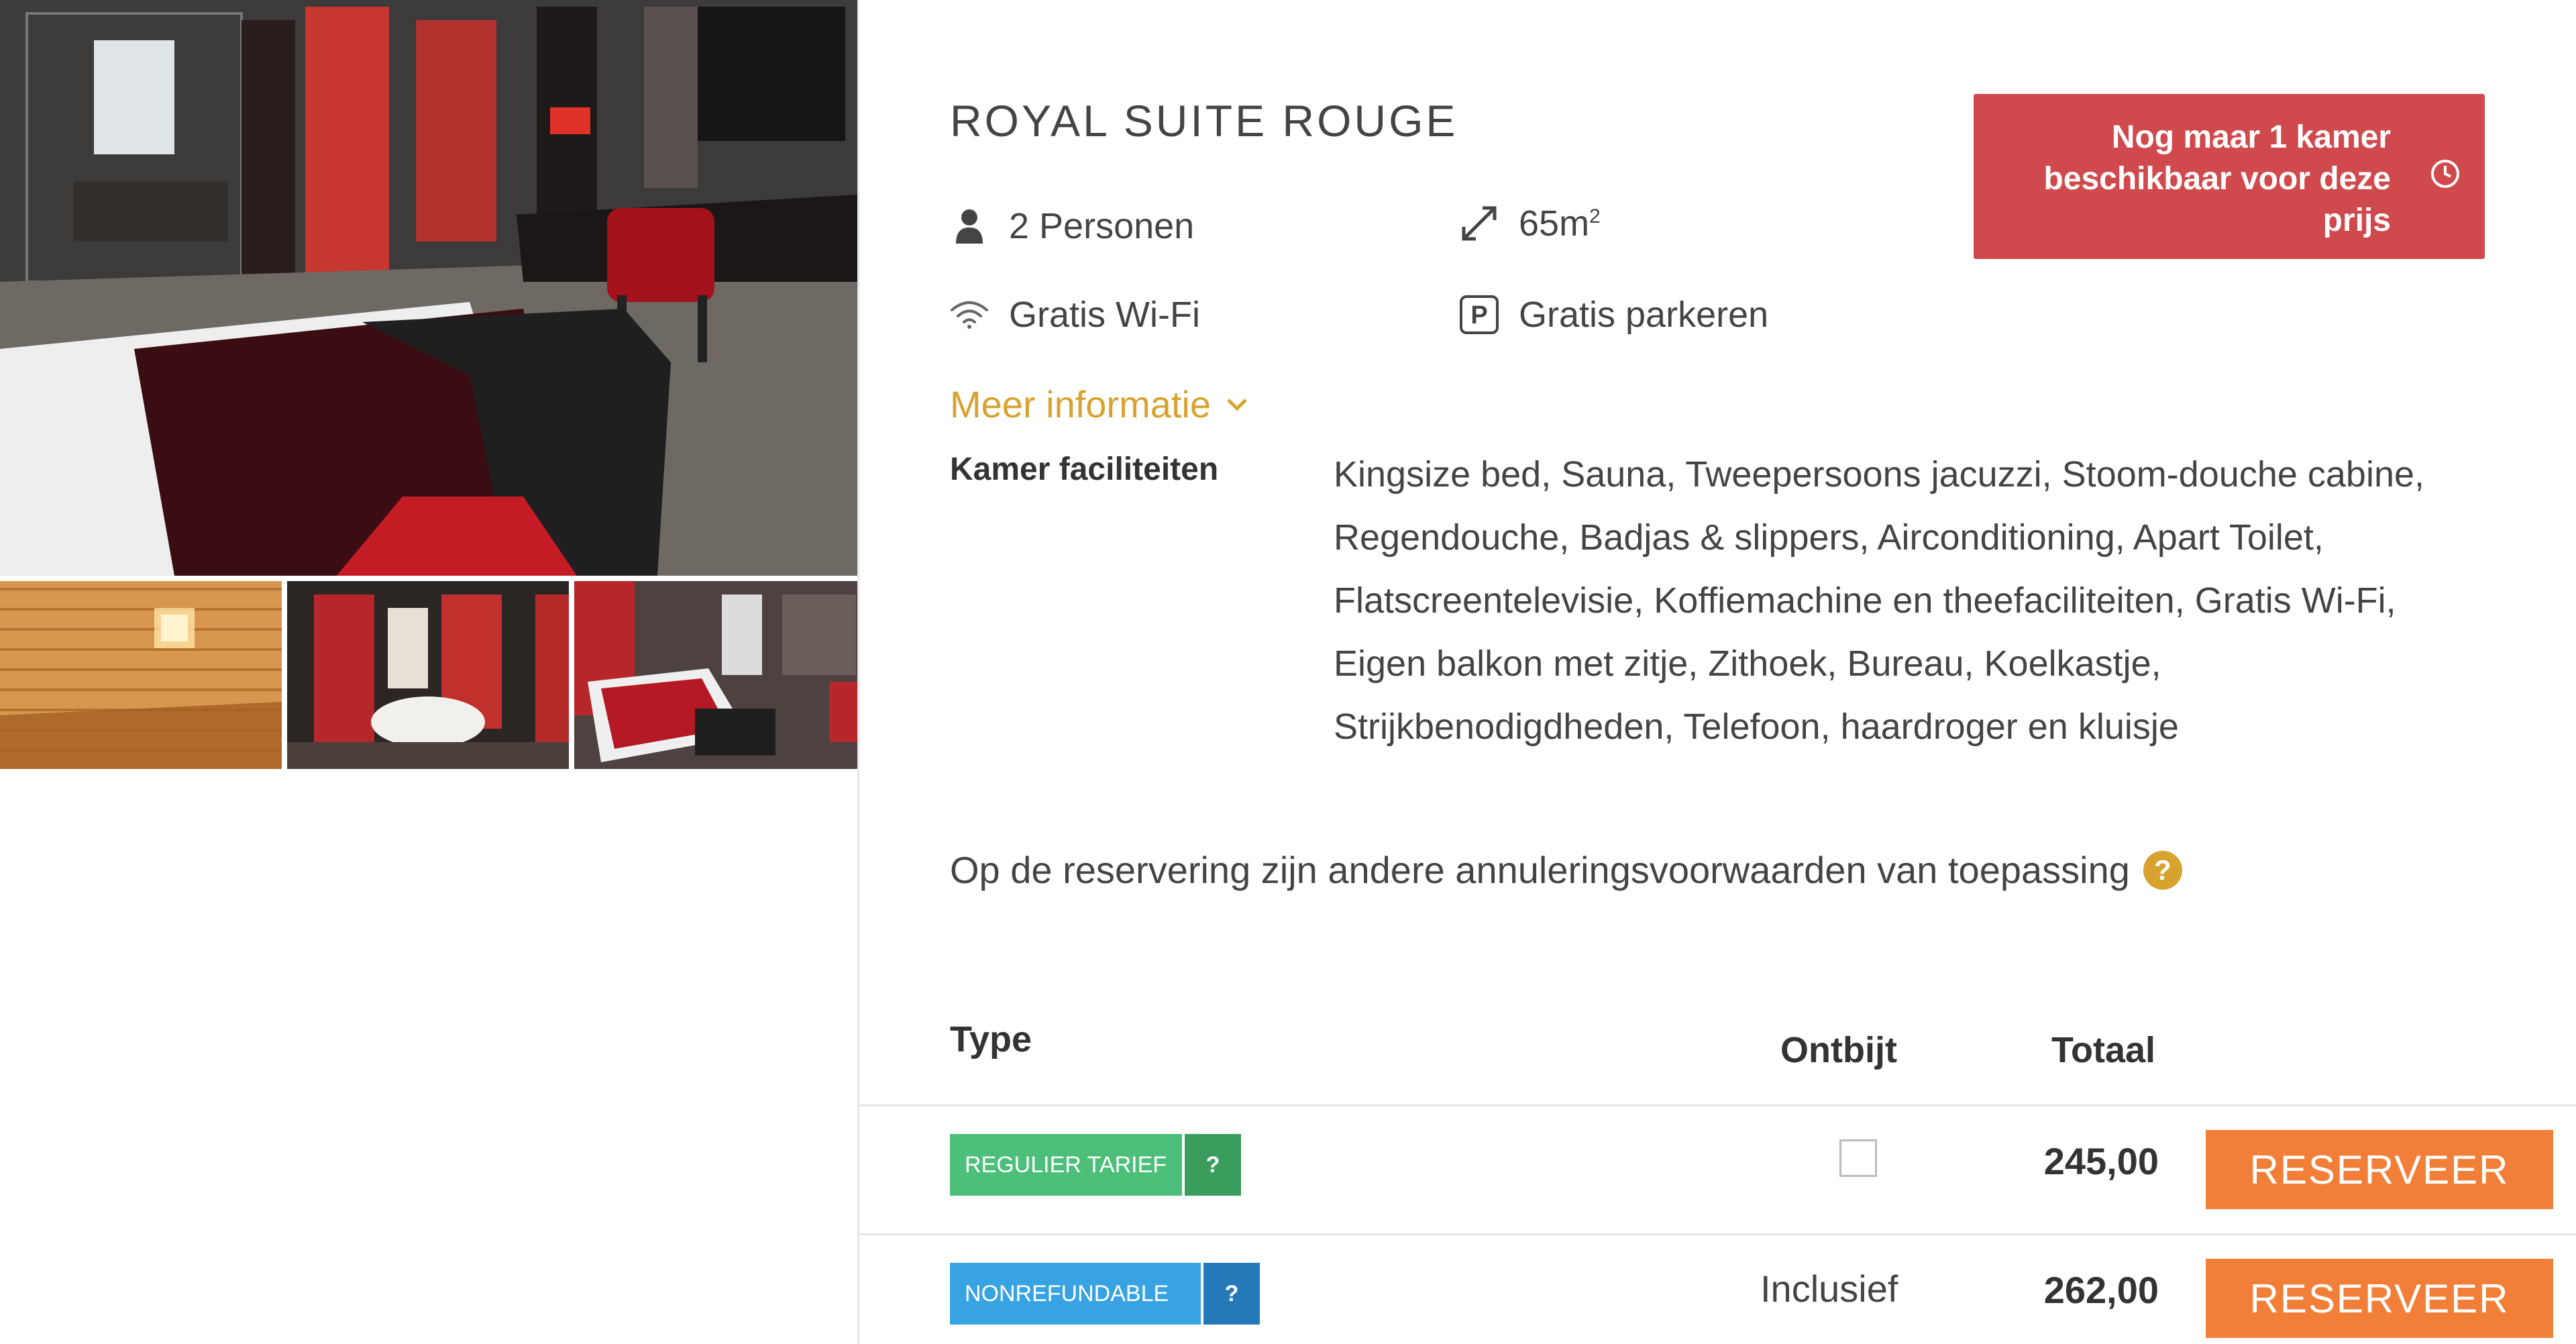  What do you see at coordinates (1838, 1050) in the screenshot?
I see `column-header-breakfast: Ontbijt` at bounding box center [1838, 1050].